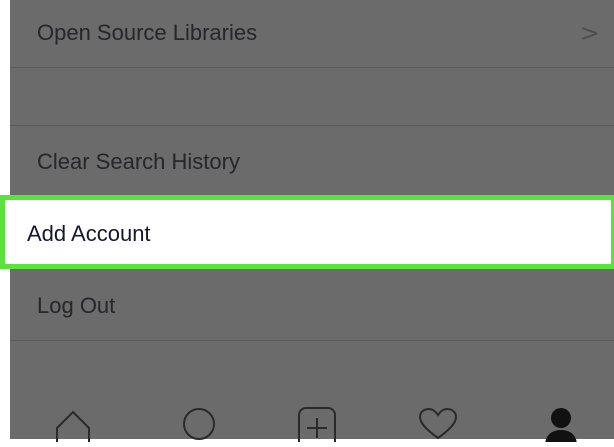 The width and height of the screenshot is (614, 447). What do you see at coordinates (438, 426) in the screenshot?
I see `activity-heart-icon` at bounding box center [438, 426].